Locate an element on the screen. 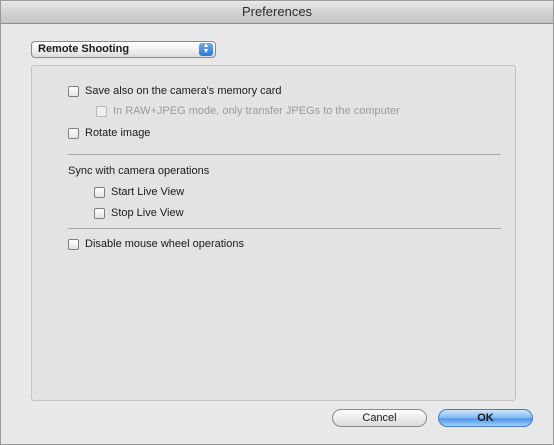 This screenshot has width=554, height=445. start-live-view-label: Start Live View is located at coordinates (148, 192).